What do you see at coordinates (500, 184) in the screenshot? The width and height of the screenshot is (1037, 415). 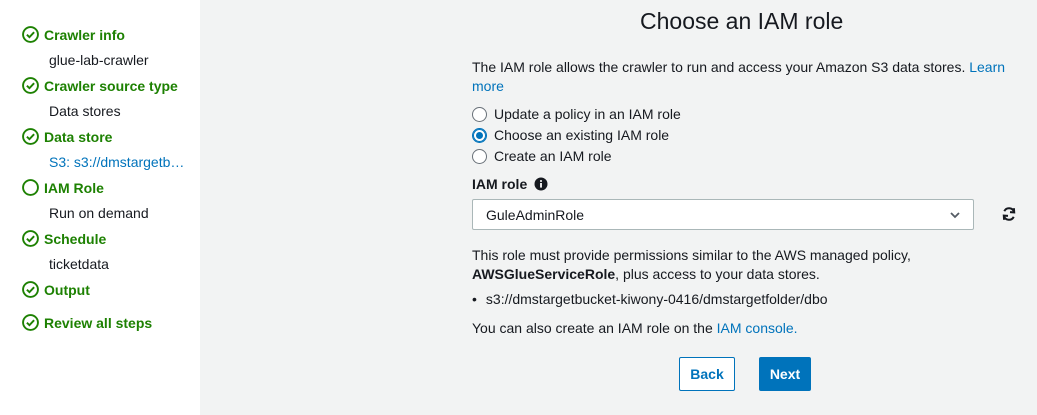 I see `iam-role-label-text: IAM role` at bounding box center [500, 184].